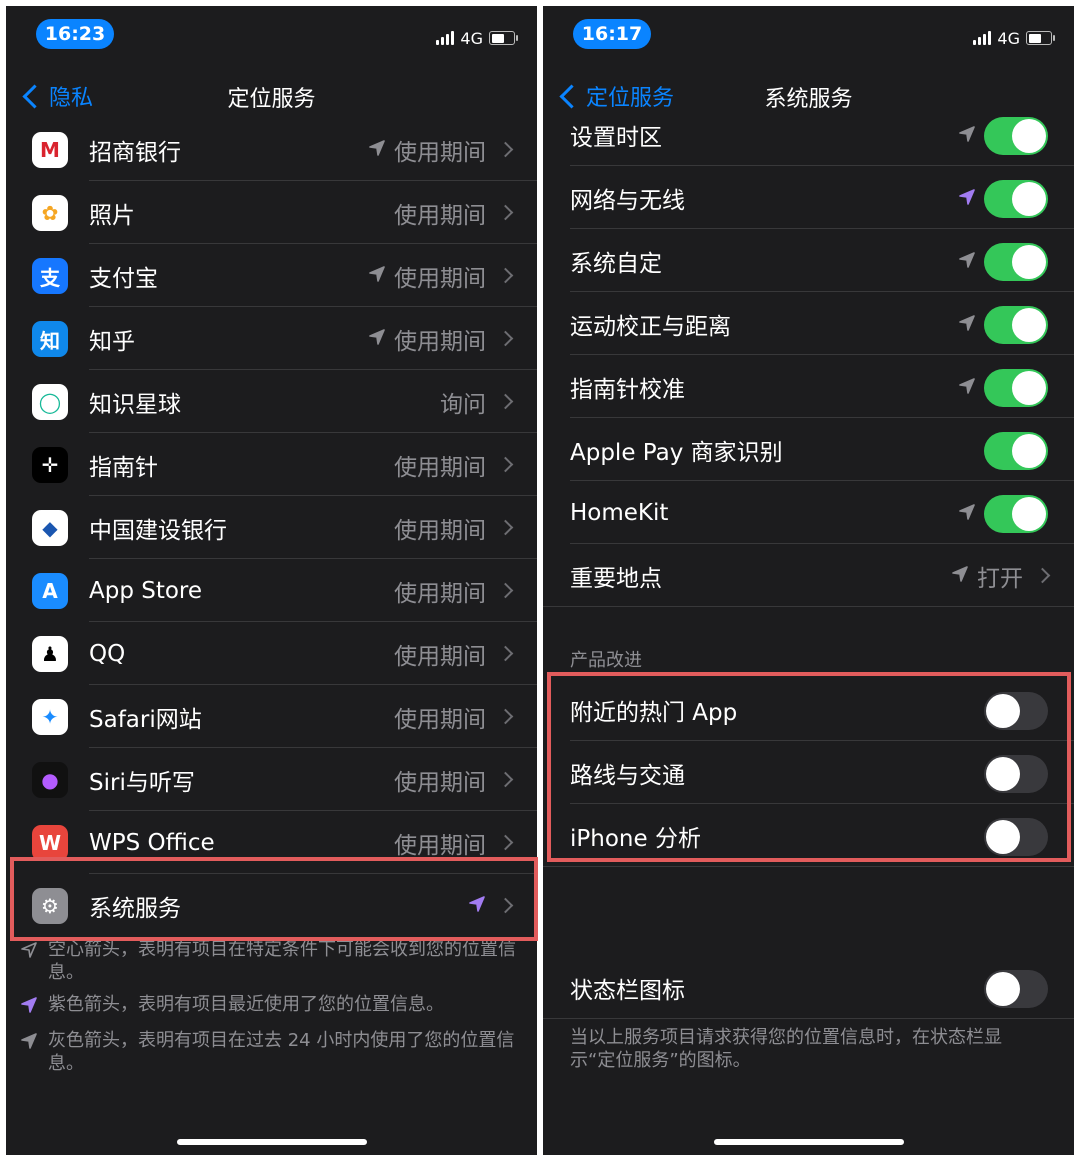  Describe the element at coordinates (271, 590) in the screenshot. I see `app-row: A App Store 使用期间` at that location.